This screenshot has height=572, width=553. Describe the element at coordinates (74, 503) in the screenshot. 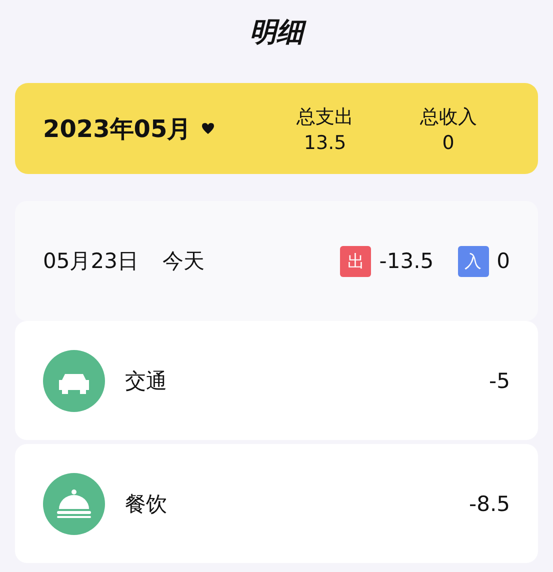

I see `food-cover-icon` at that location.